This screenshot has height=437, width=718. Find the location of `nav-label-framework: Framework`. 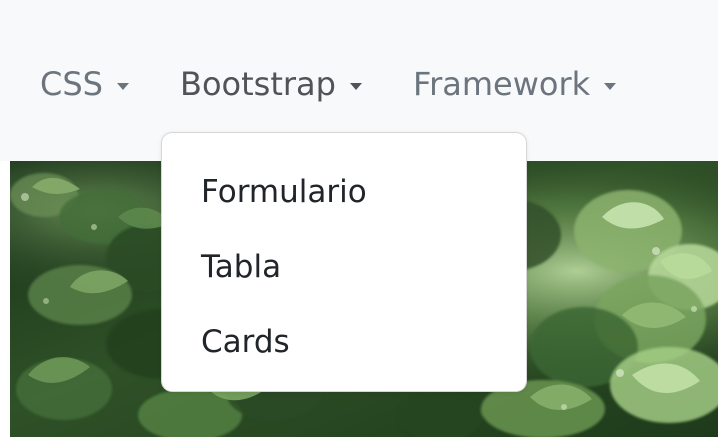

nav-label-framework: Framework is located at coordinates (502, 84).